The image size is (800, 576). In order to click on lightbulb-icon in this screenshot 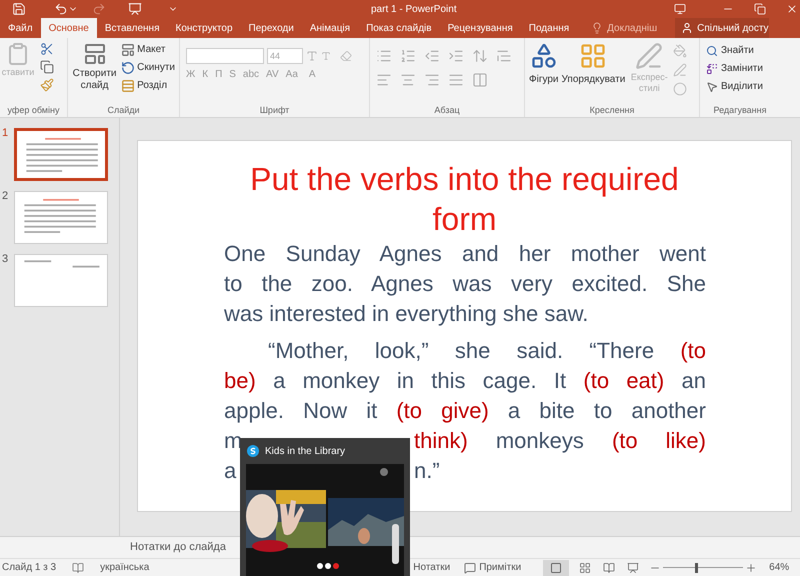, I will do `click(597, 28)`.